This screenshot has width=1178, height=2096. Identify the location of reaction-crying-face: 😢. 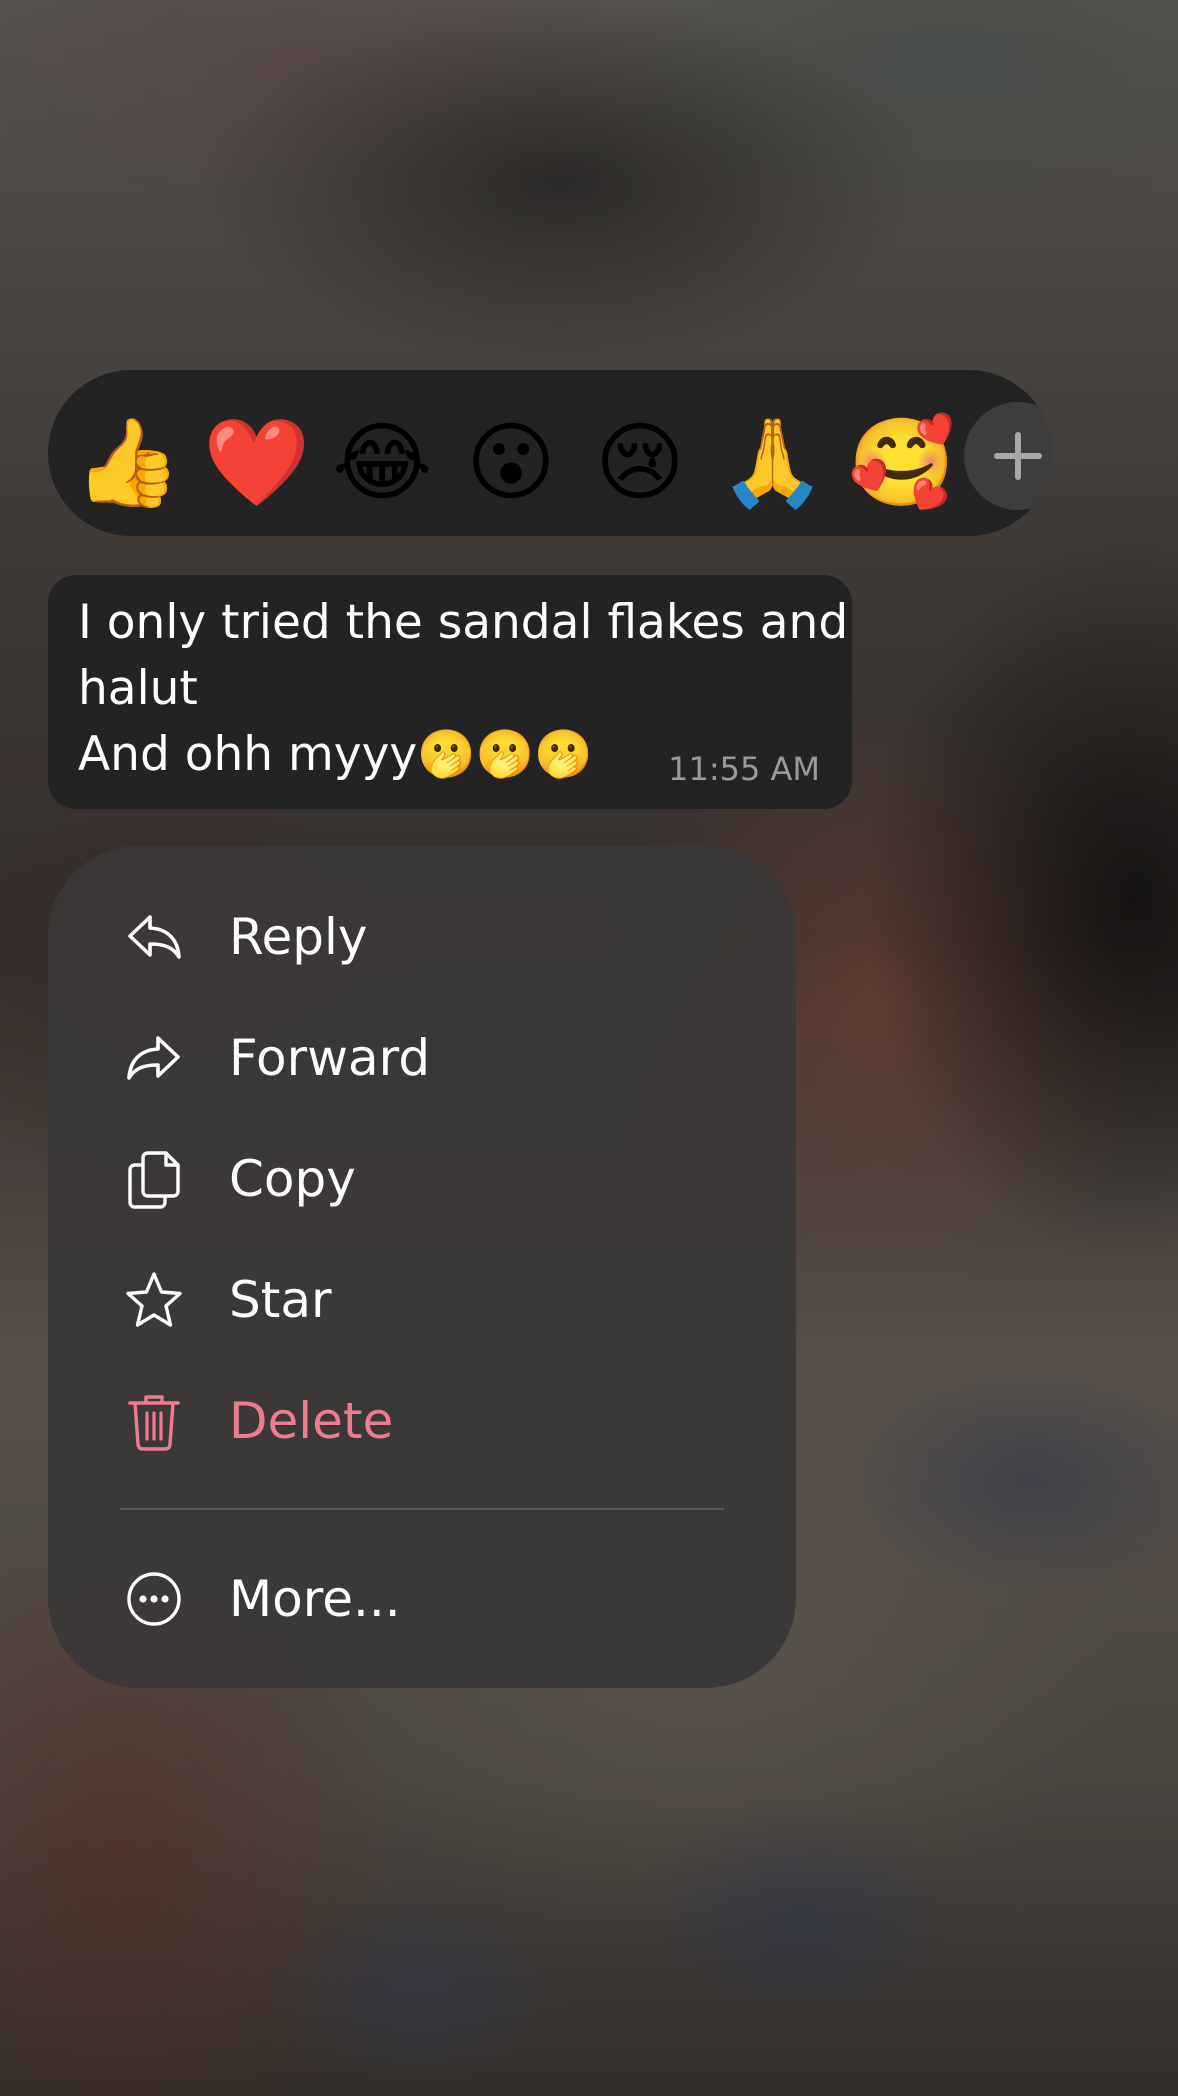
(640, 463).